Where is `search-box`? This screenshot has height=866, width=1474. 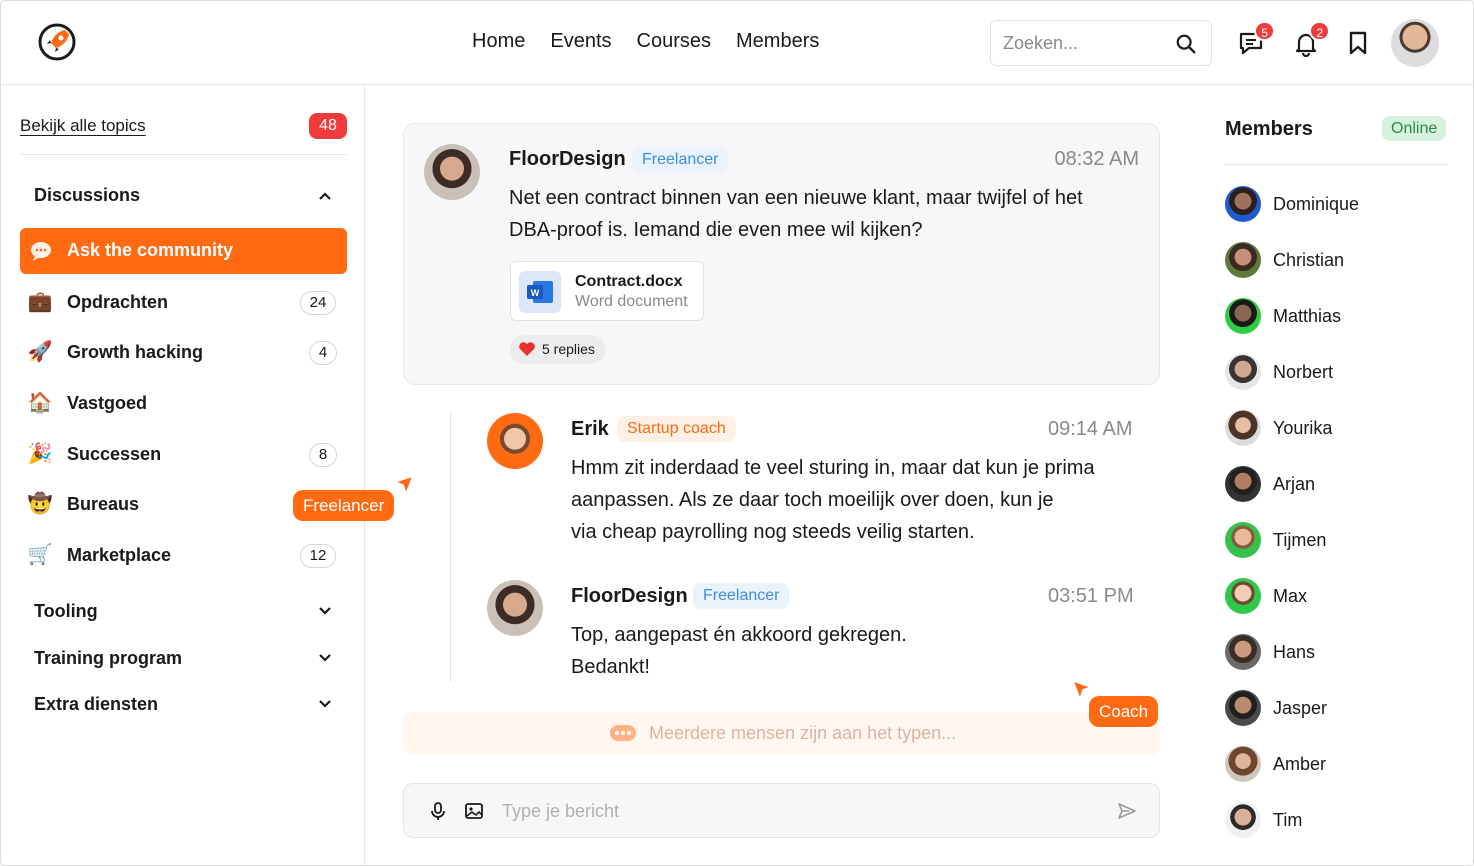 search-box is located at coordinates (1101, 43).